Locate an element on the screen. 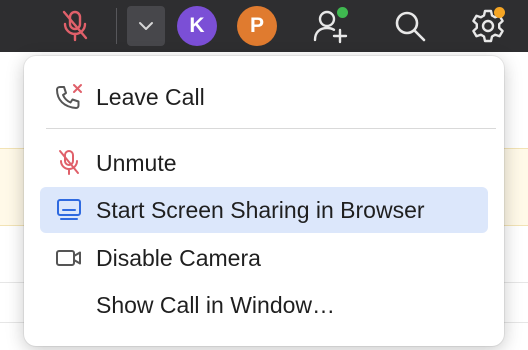 Image resolution: width=528 pixels, height=350 pixels. mute-toggle-button is located at coordinates (75, 26).